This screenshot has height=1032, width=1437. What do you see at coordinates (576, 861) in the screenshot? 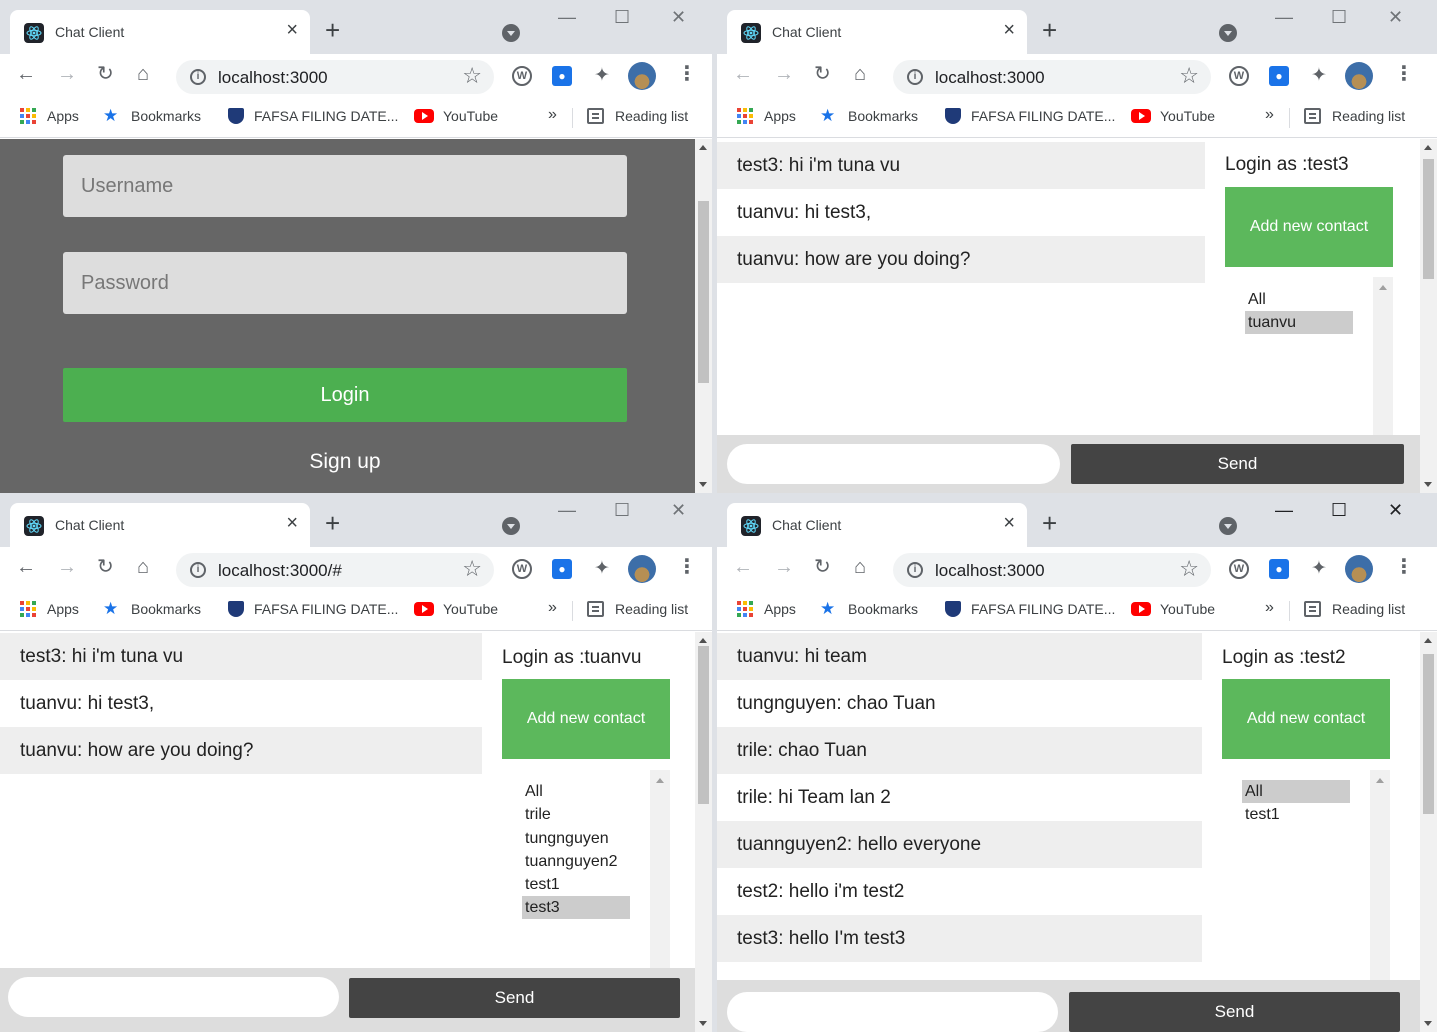
I see `contact-item: tuannguyen2` at bounding box center [576, 861].